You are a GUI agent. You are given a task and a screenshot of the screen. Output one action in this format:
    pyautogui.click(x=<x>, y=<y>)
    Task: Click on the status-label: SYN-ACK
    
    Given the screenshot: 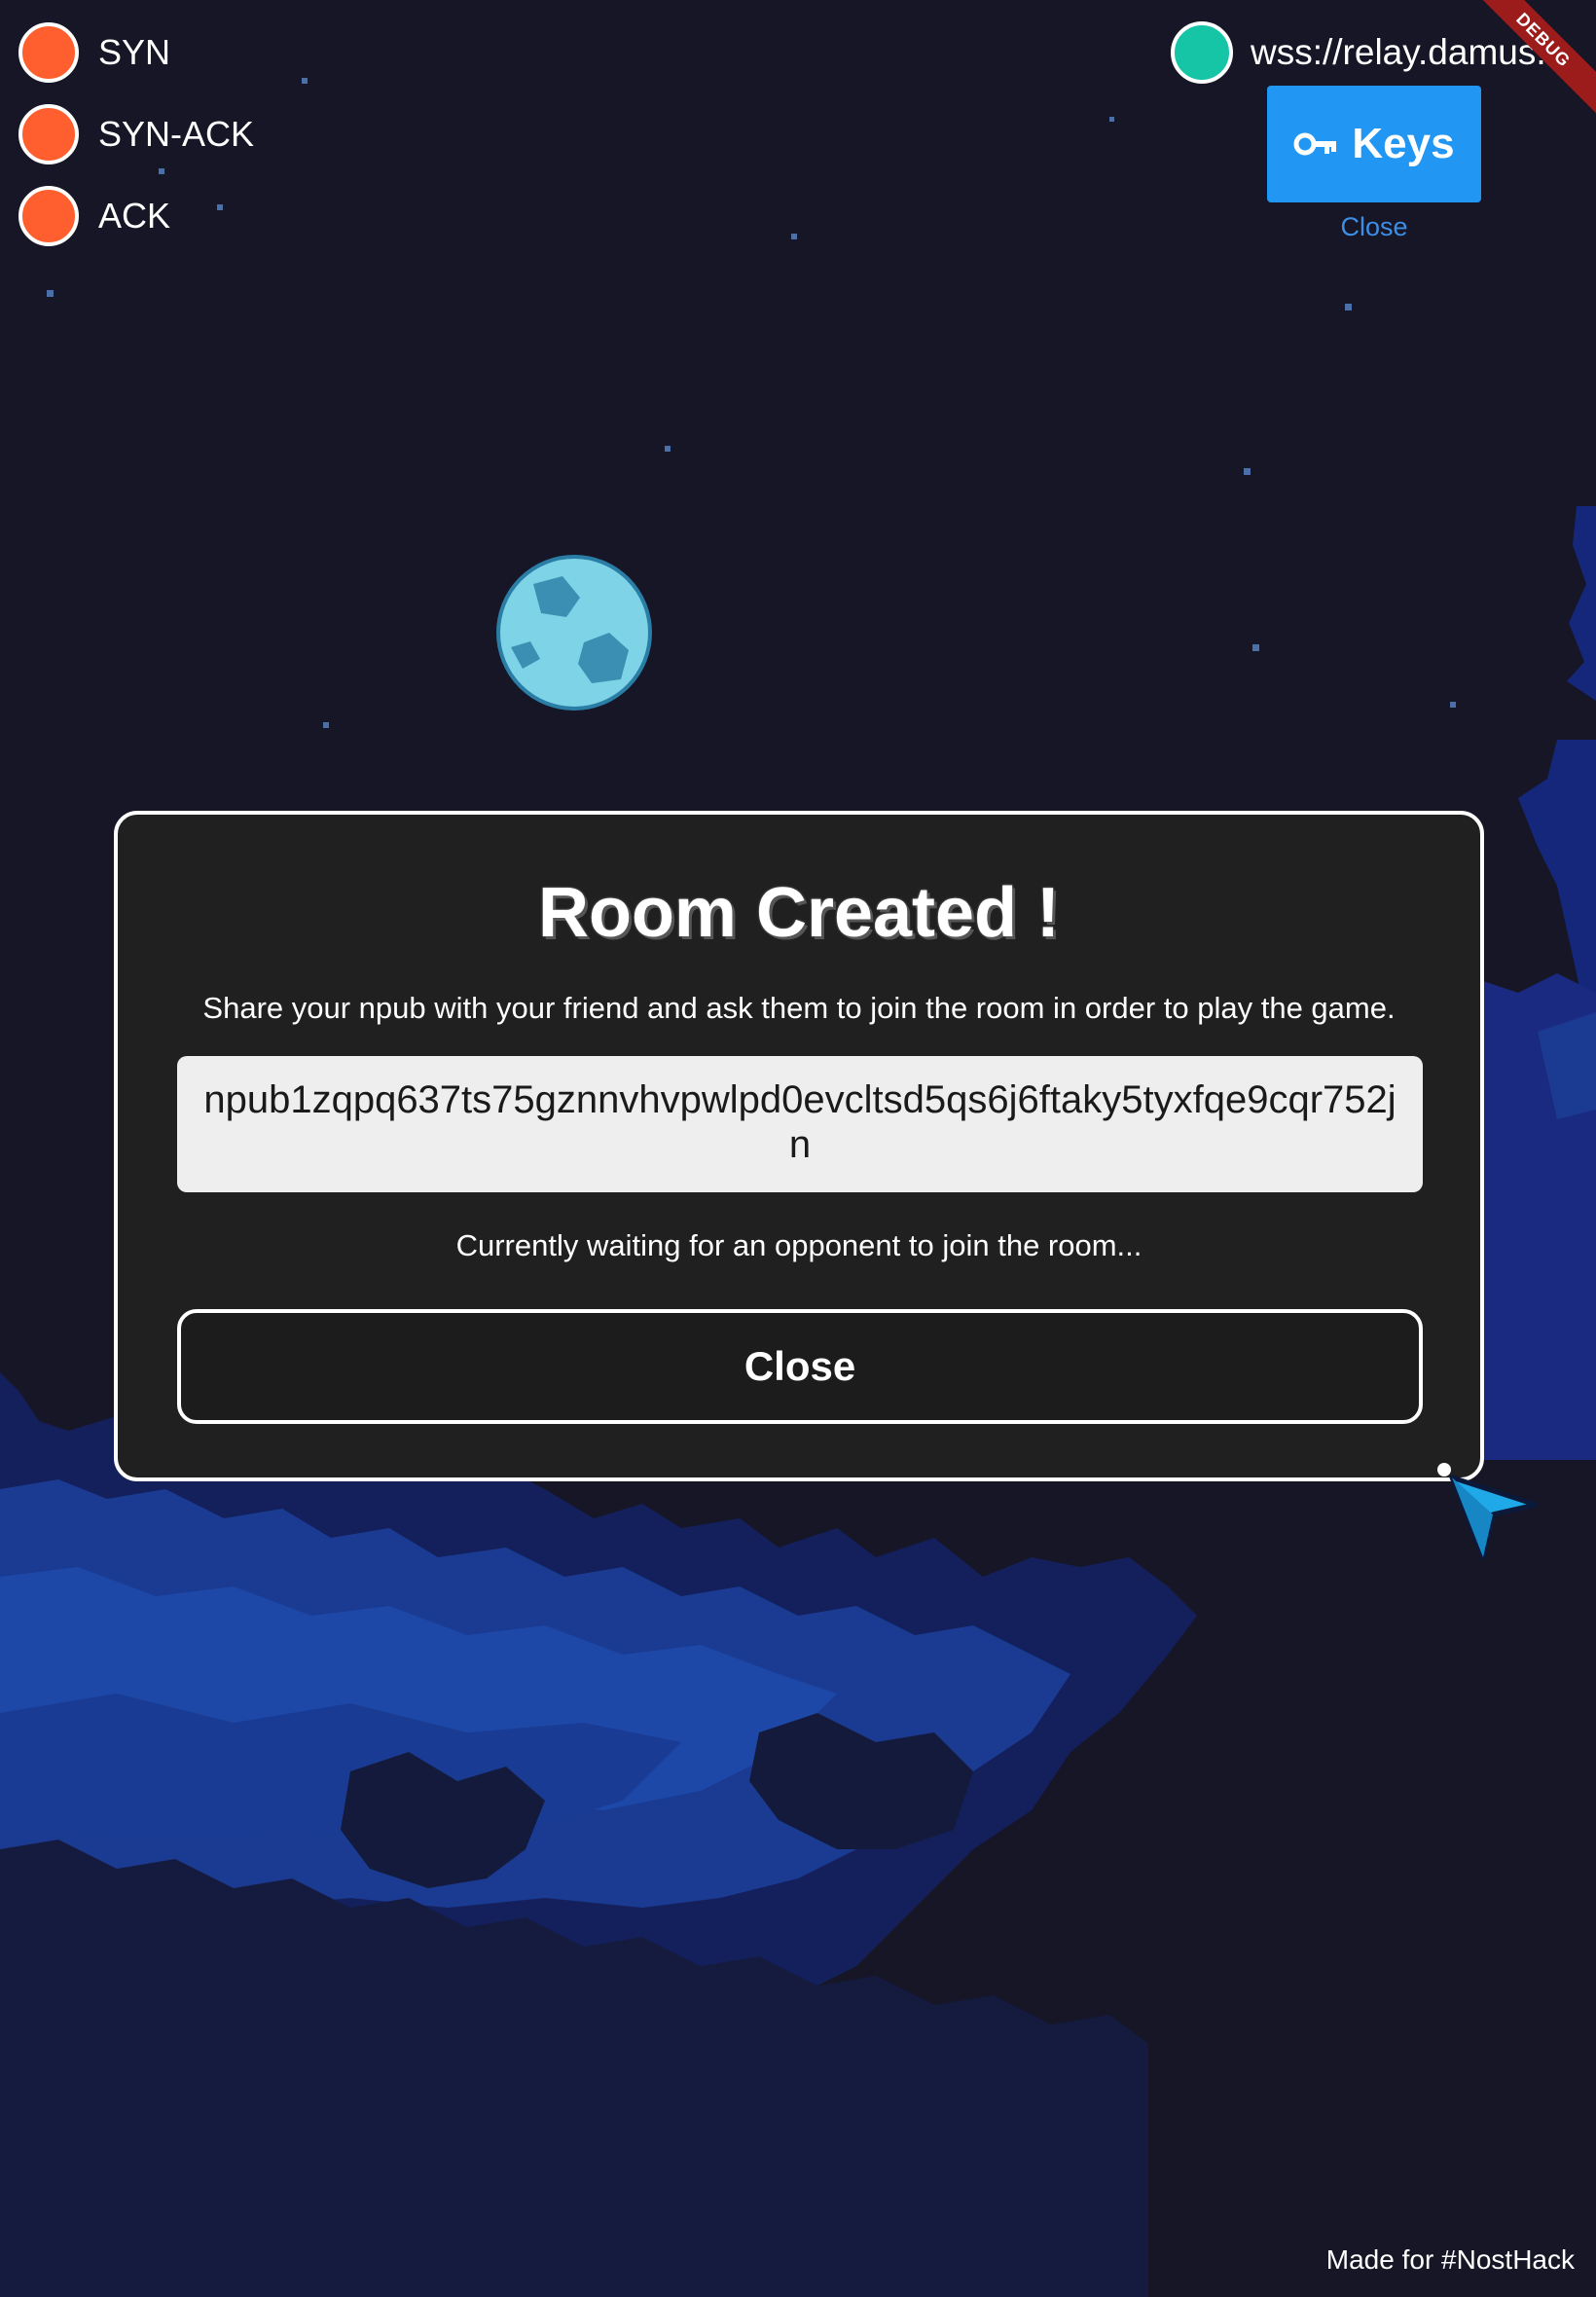 What is the action you would take?
    pyautogui.click(x=176, y=134)
    